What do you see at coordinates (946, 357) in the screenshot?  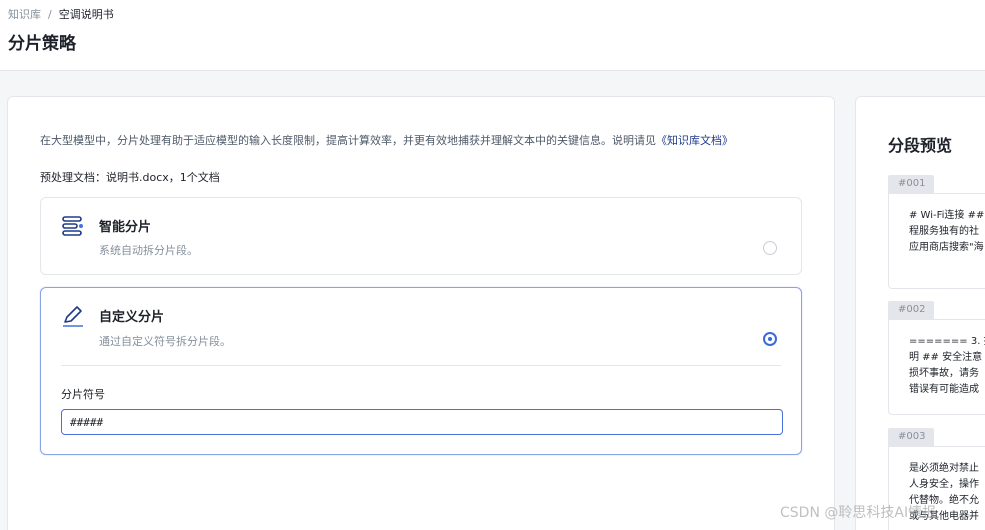 I see `segment-line: 明 ## 安全注意` at bounding box center [946, 357].